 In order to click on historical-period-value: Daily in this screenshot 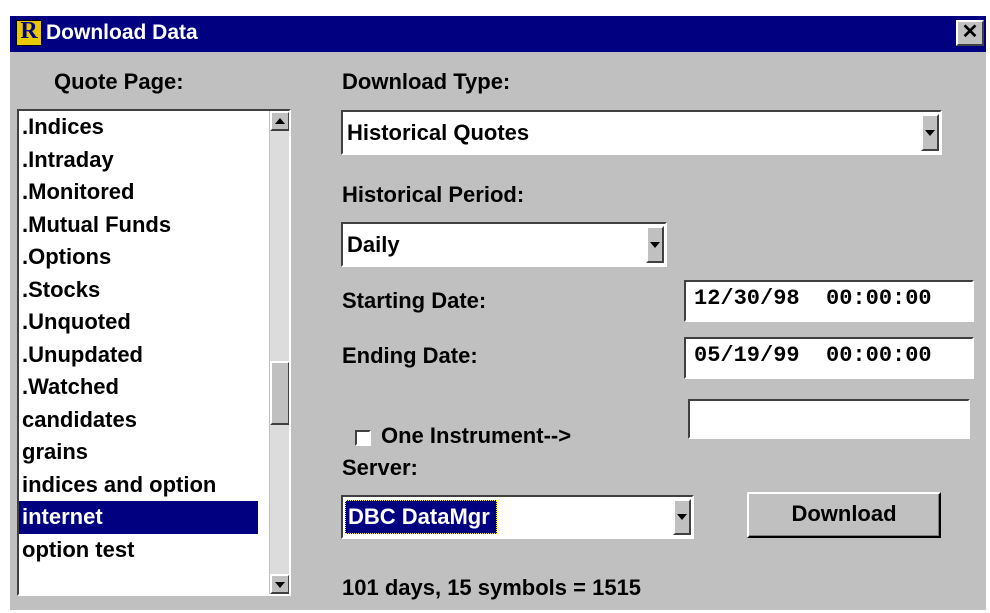, I will do `click(373, 244)`.